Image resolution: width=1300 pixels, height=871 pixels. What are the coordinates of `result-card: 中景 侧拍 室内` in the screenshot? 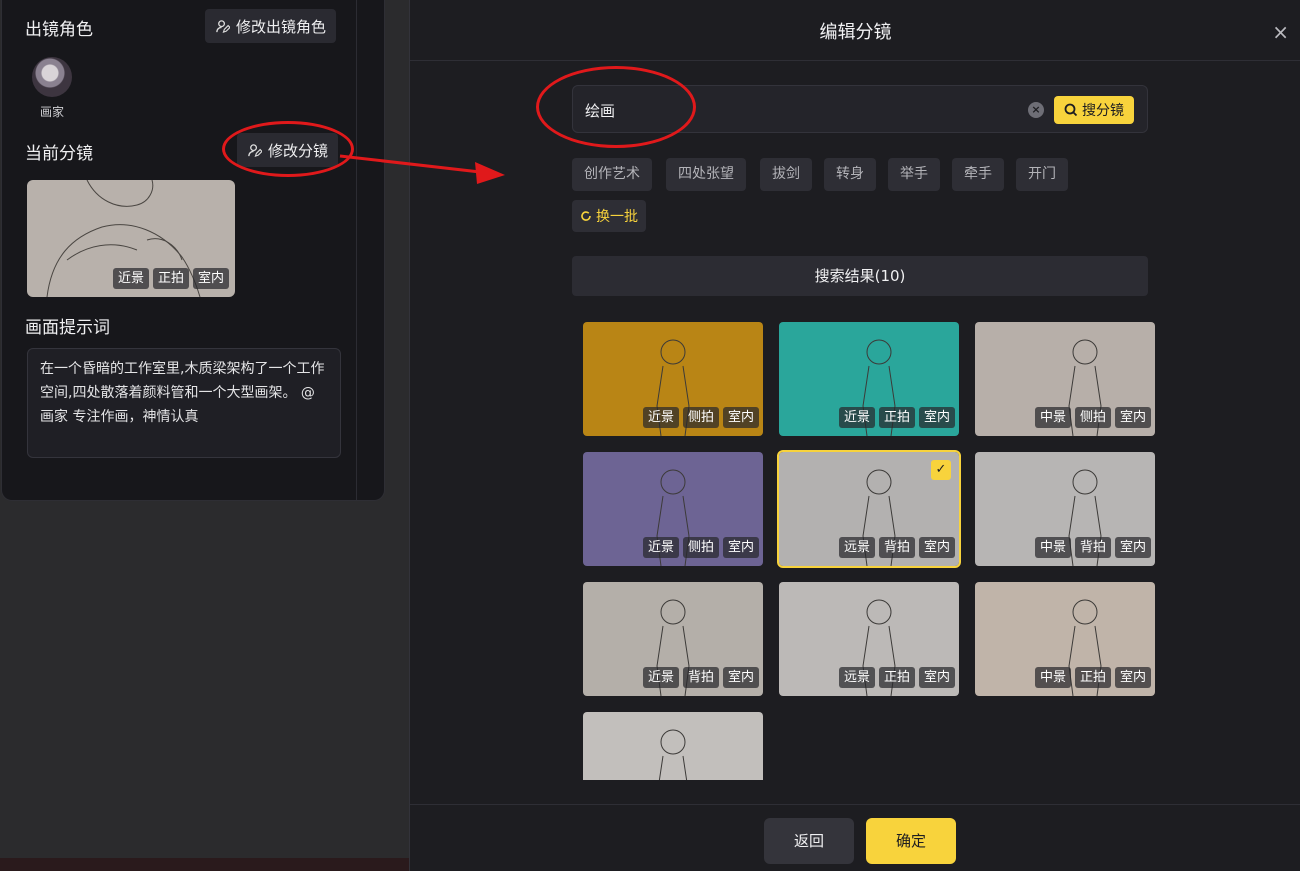 It's located at (1065, 379).